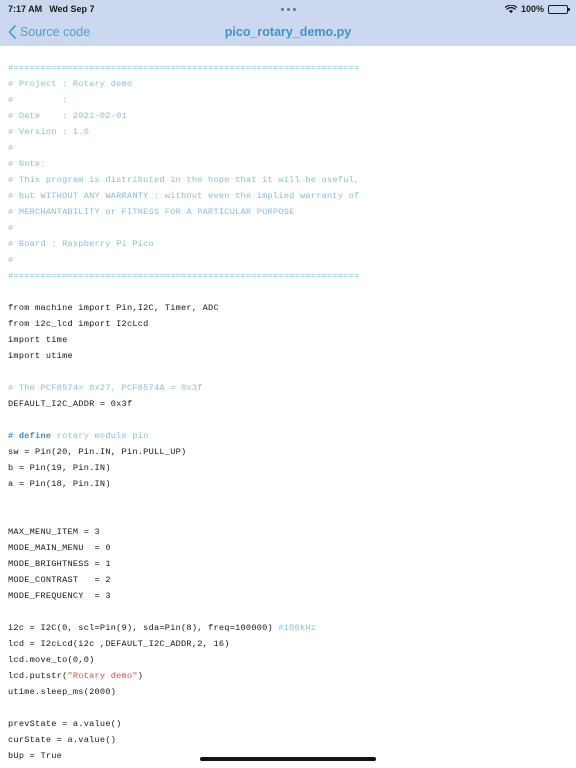 This screenshot has width=576, height=768. Describe the element at coordinates (292, 692) in the screenshot. I see `code-line: utime.sleep_ms(2000)` at that location.